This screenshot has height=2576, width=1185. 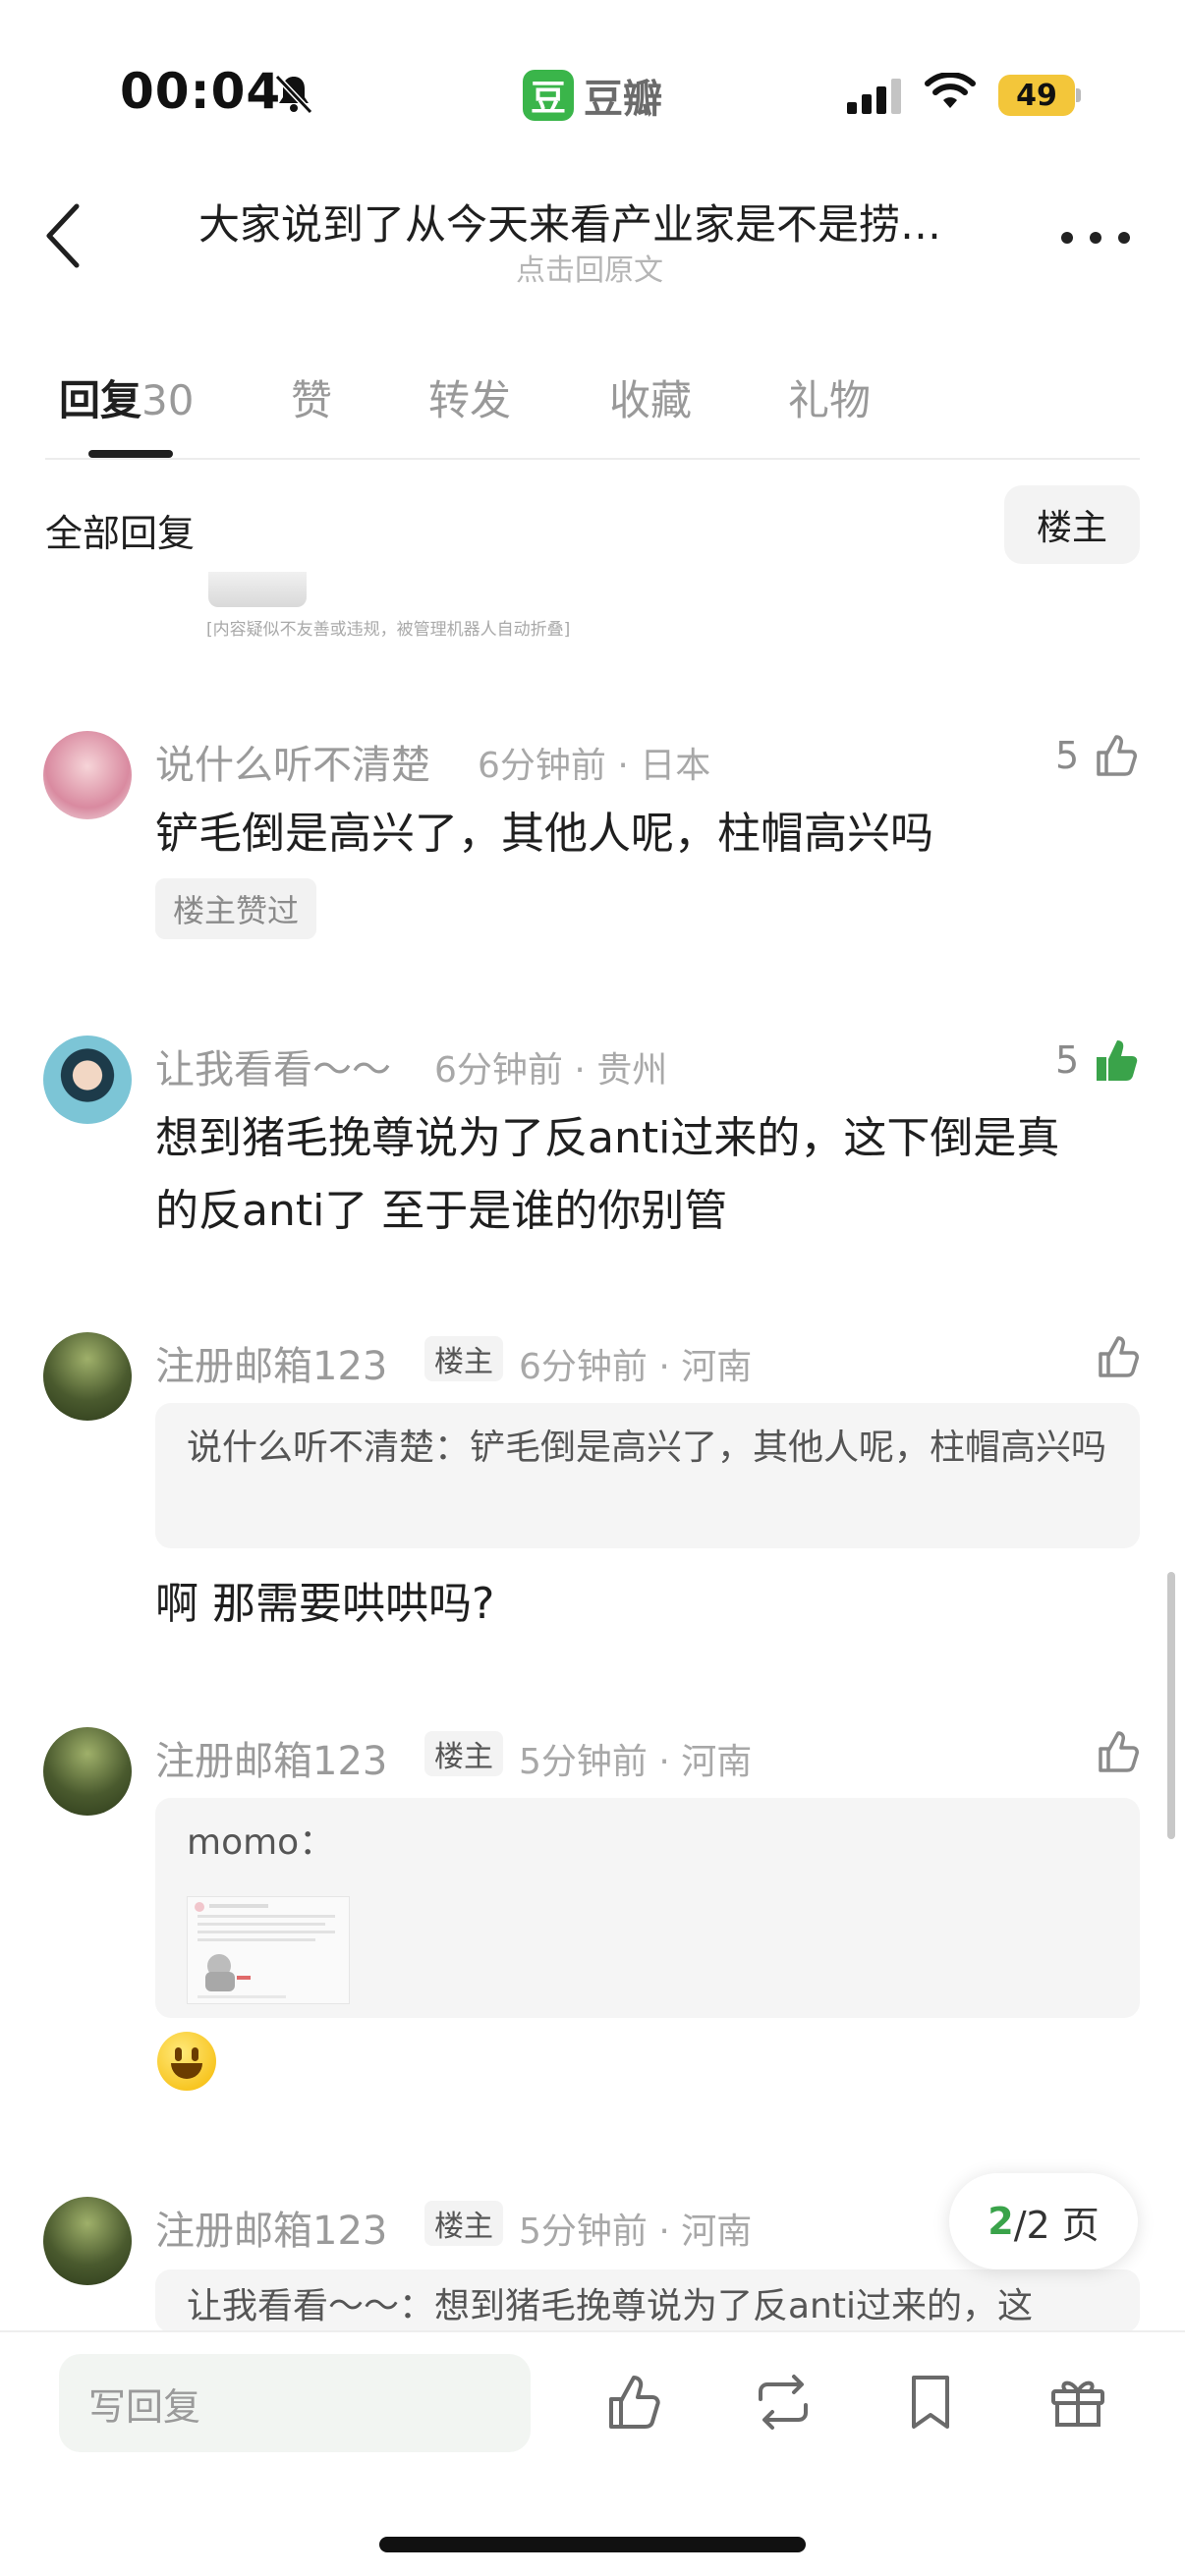 What do you see at coordinates (64, 235) in the screenshot?
I see `back-icon` at bounding box center [64, 235].